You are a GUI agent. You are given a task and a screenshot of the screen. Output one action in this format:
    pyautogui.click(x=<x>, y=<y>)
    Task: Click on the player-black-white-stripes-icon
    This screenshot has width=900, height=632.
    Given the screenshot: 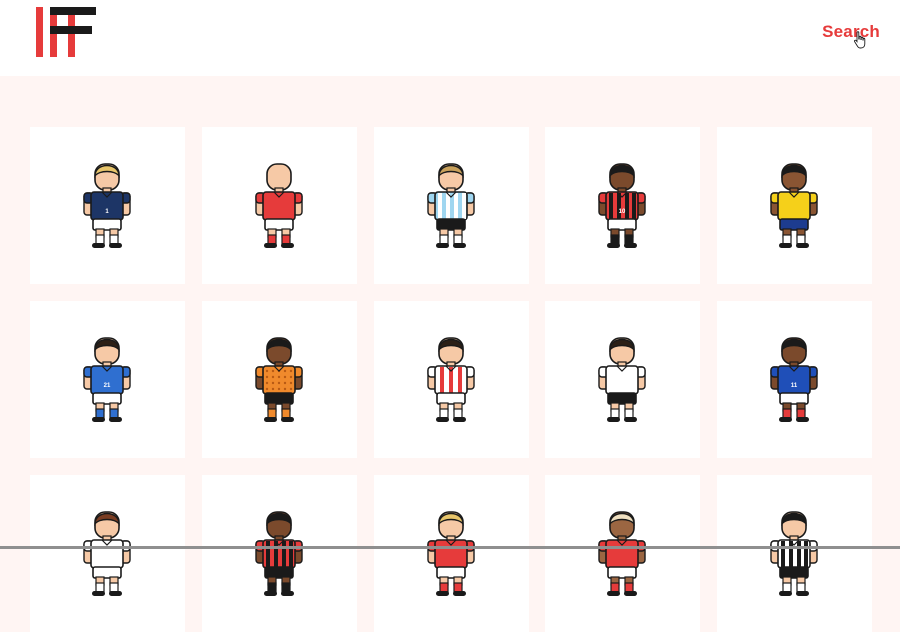 What is the action you would take?
    pyautogui.click(x=794, y=553)
    